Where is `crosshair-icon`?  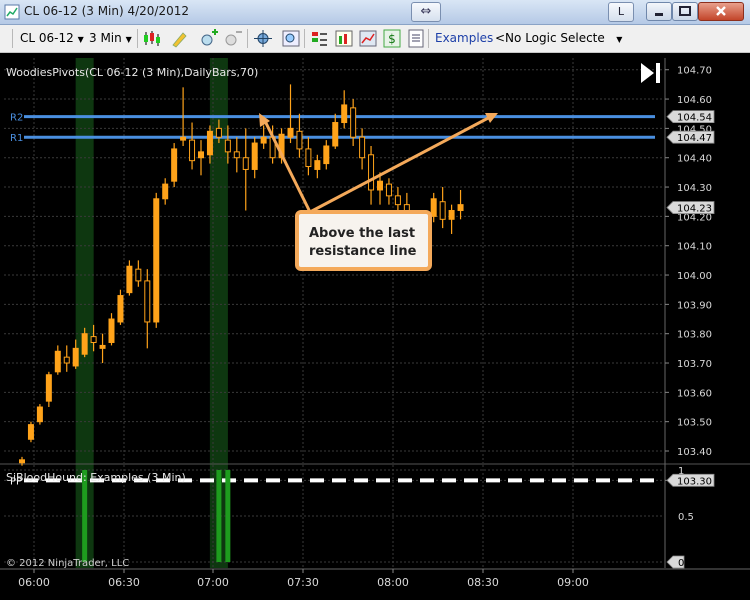
crosshair-icon is located at coordinates (263, 38).